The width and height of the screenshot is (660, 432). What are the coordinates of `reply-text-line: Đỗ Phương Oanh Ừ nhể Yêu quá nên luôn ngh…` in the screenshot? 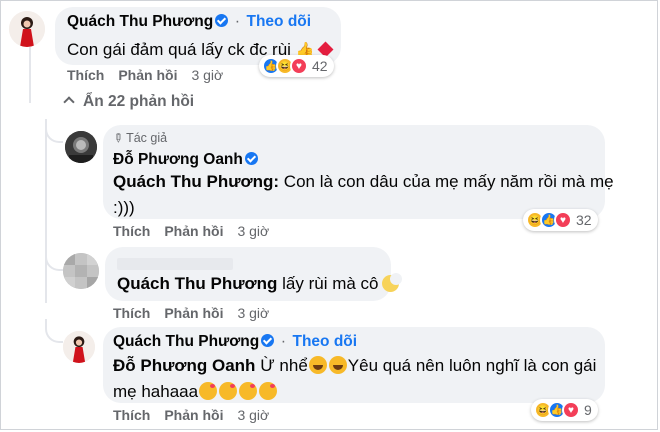 It's located at (354, 366).